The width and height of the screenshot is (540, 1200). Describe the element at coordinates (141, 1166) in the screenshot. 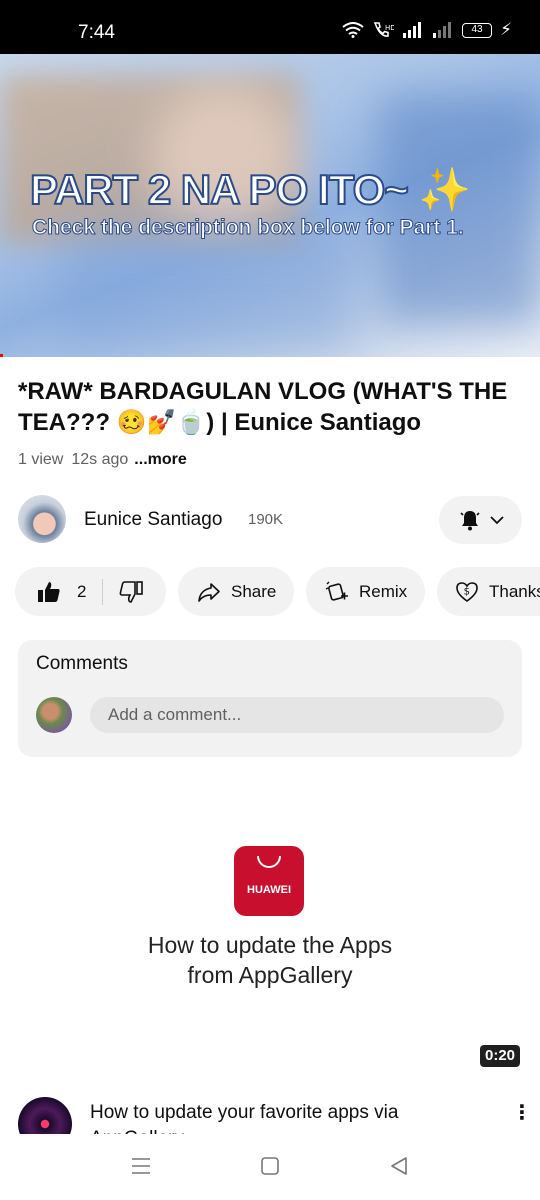

I see `menu-icon` at that location.